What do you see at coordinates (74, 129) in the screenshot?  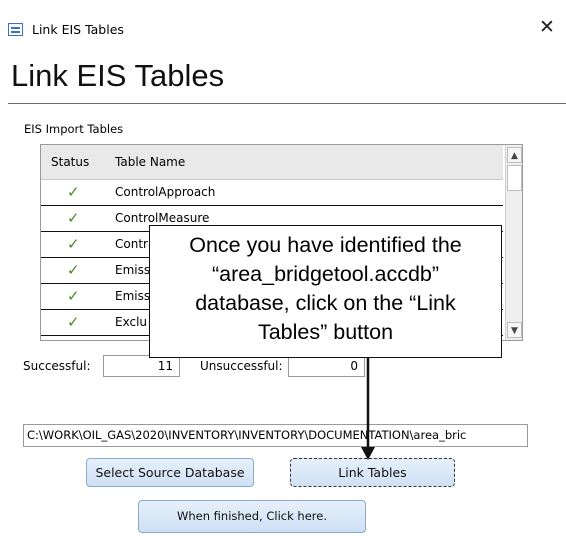 I see `subform-label: EIS Import Tables` at bounding box center [74, 129].